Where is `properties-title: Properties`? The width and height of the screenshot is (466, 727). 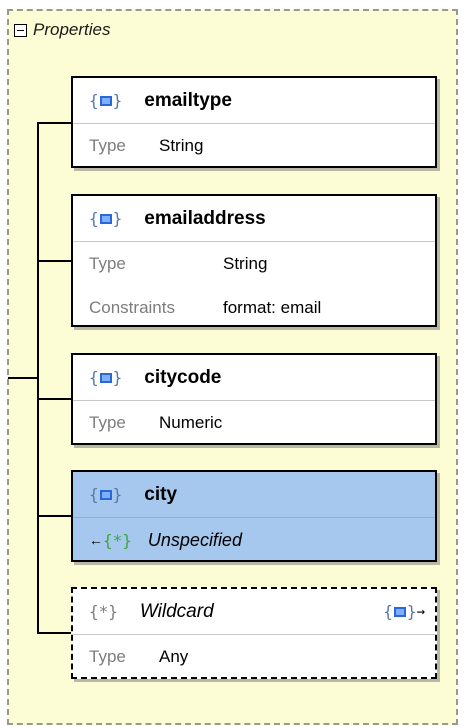
properties-title: Properties is located at coordinates (72, 29).